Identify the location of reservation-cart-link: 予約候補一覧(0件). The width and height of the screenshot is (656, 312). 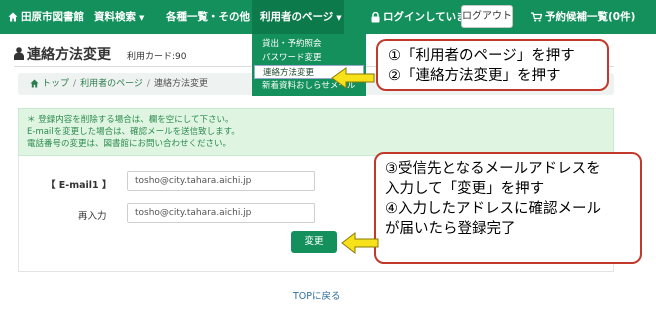
(583, 17).